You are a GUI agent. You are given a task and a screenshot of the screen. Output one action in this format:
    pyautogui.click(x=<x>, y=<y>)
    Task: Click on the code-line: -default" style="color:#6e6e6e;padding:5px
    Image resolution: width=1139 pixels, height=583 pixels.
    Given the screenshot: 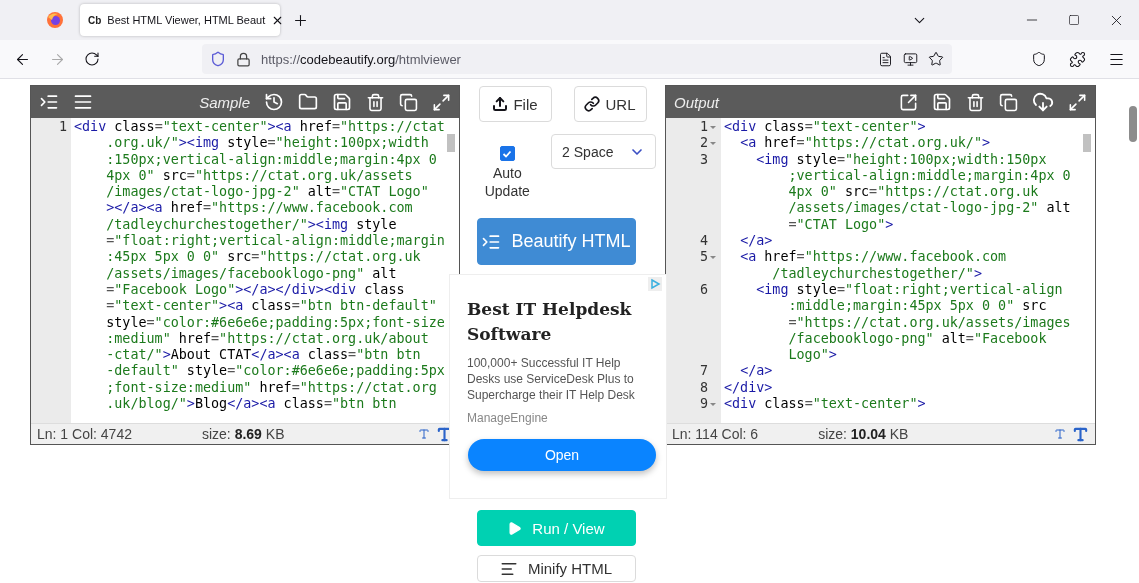 What is the action you would take?
    pyautogui.click(x=275, y=371)
    